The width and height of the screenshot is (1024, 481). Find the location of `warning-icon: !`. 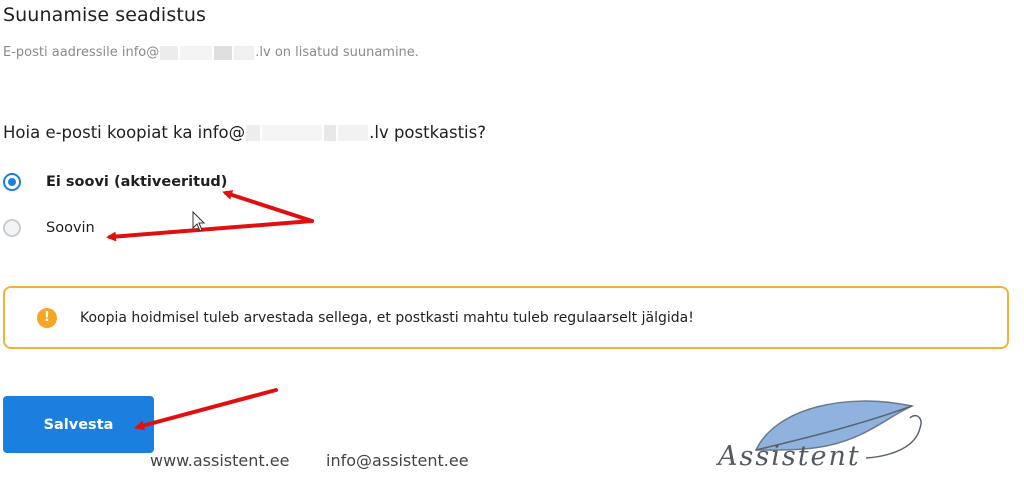

warning-icon: ! is located at coordinates (47, 317).